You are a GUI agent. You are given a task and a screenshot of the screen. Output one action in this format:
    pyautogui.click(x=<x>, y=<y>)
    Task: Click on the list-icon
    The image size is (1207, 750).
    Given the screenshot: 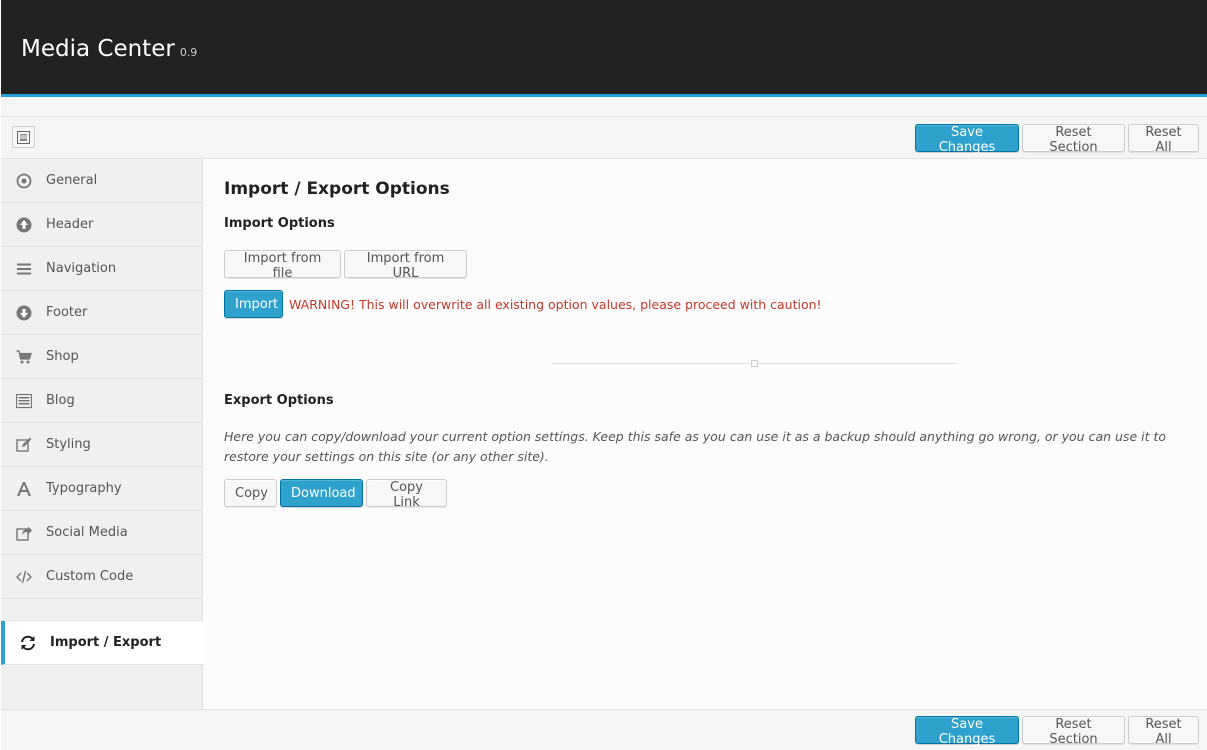 What is the action you would take?
    pyautogui.click(x=24, y=401)
    